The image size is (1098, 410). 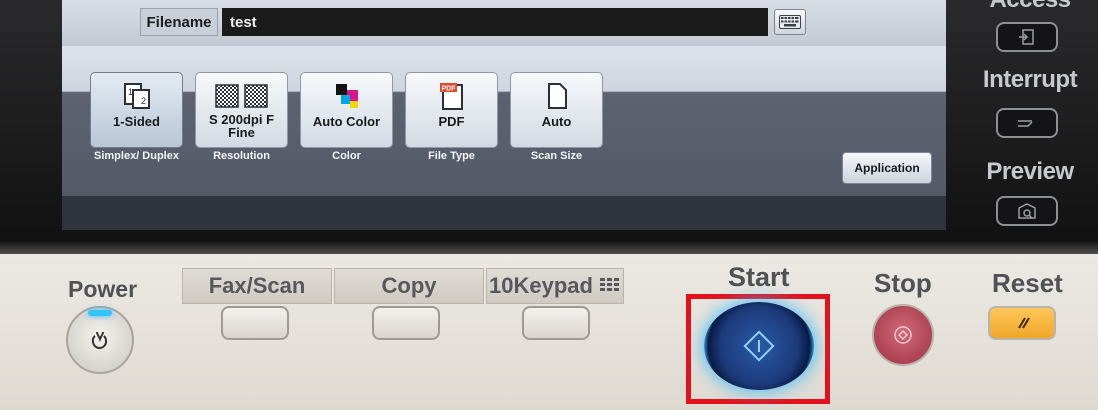 I want to click on color-value: Auto Color, so click(x=346, y=121).